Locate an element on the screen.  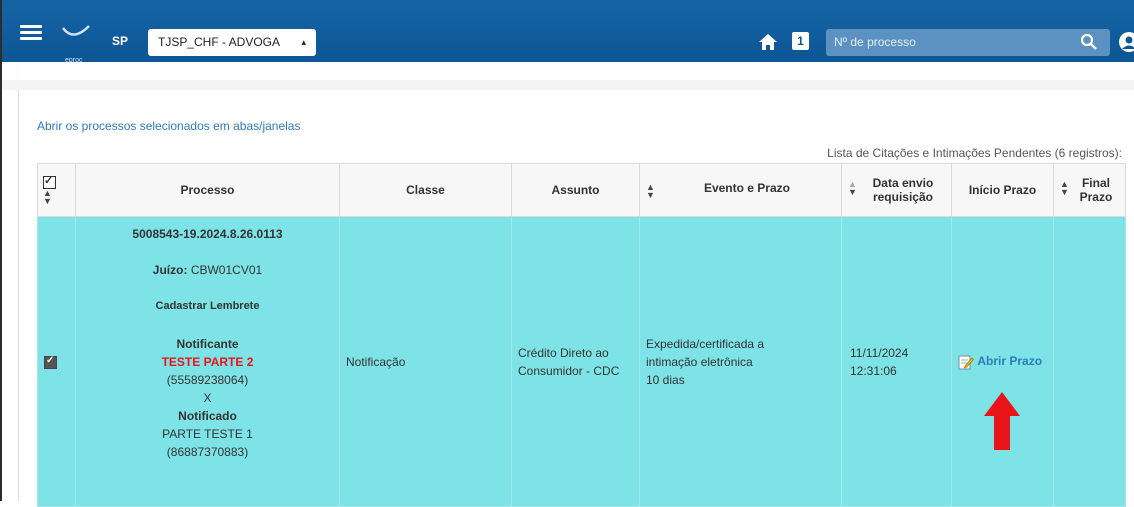
select-all-header: ▲▼ is located at coordinates (56, 190).